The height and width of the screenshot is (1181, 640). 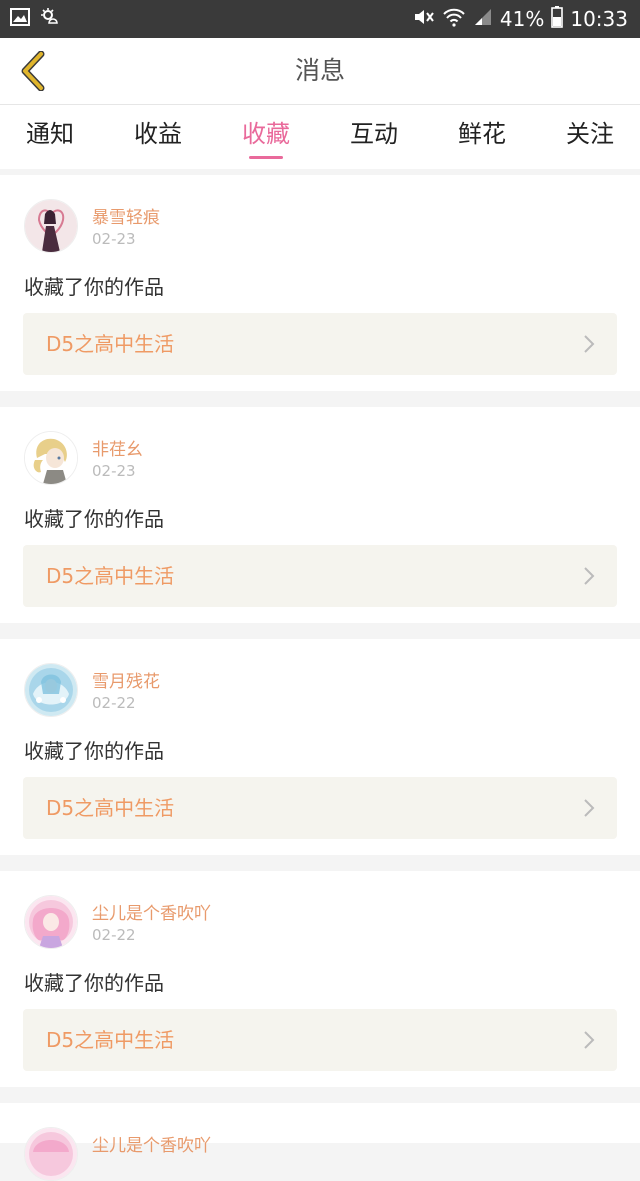 I want to click on username: 非荏幺, so click(x=117, y=447).